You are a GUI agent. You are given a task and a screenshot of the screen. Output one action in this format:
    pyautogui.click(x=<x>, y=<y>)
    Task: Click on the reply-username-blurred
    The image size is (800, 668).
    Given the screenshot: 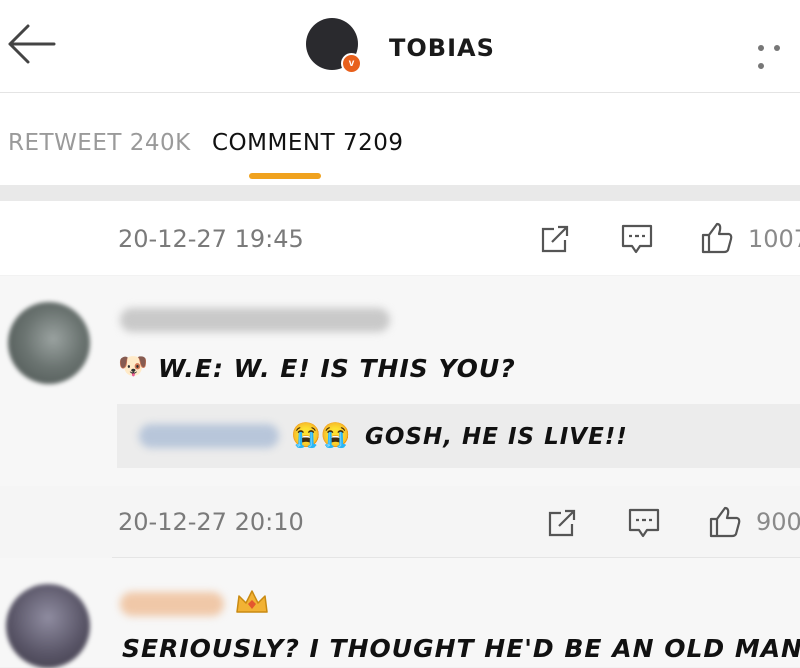 What is the action you would take?
    pyautogui.click(x=209, y=436)
    